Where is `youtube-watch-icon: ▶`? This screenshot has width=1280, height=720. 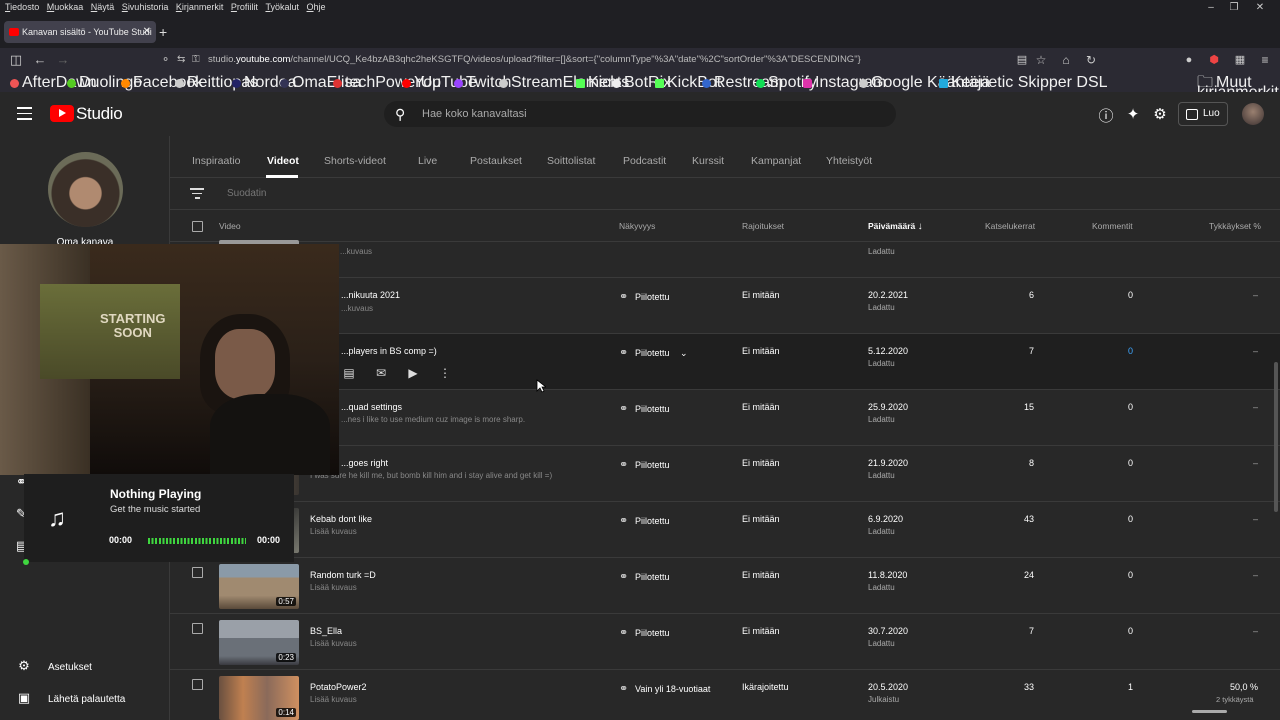 youtube-watch-icon: ▶ is located at coordinates (413, 373).